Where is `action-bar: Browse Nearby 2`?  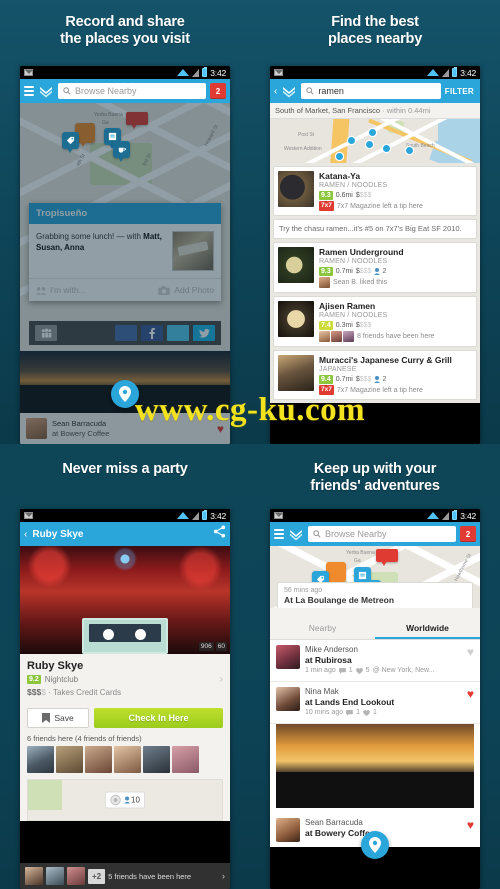 action-bar: Browse Nearby 2 is located at coordinates (125, 91).